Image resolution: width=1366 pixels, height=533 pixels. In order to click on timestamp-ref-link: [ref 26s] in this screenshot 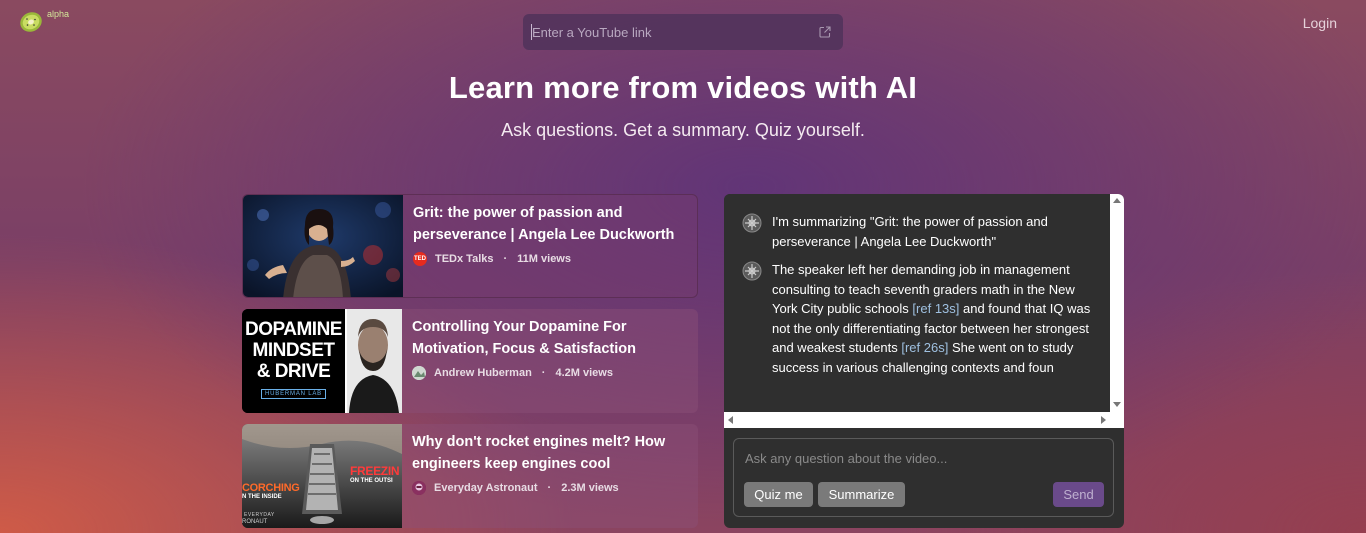, I will do `click(924, 347)`.